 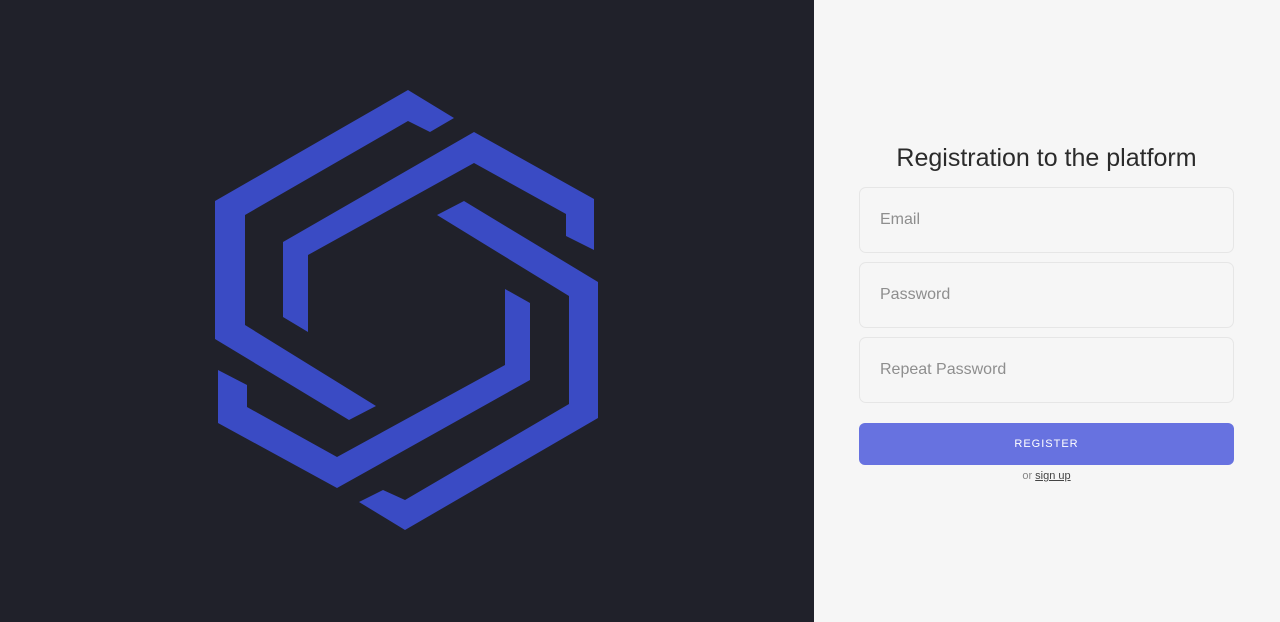 I want to click on email-input, so click(x=1046, y=220).